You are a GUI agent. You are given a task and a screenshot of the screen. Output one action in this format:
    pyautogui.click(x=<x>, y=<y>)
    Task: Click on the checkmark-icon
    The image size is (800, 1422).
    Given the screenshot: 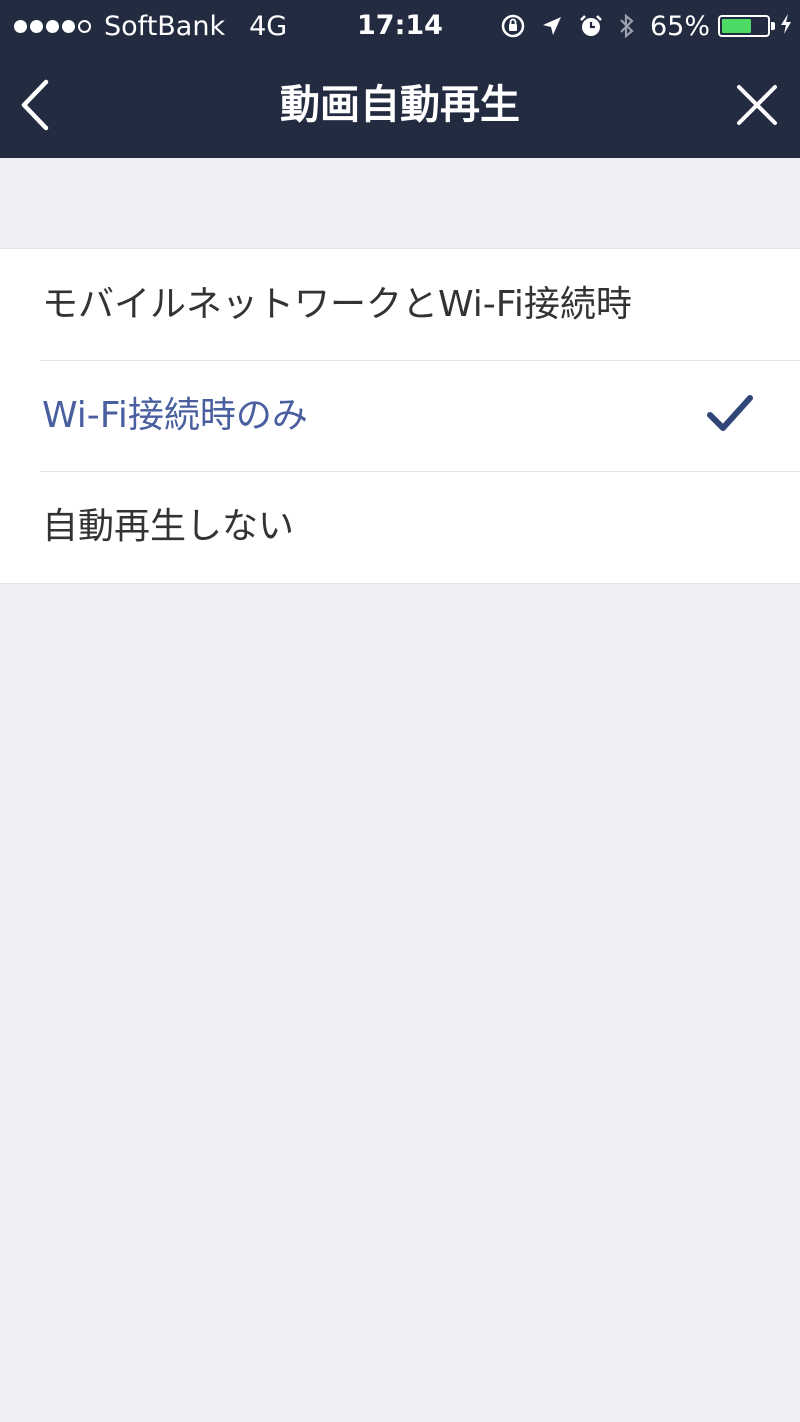 What is the action you would take?
    pyautogui.click(x=730, y=413)
    